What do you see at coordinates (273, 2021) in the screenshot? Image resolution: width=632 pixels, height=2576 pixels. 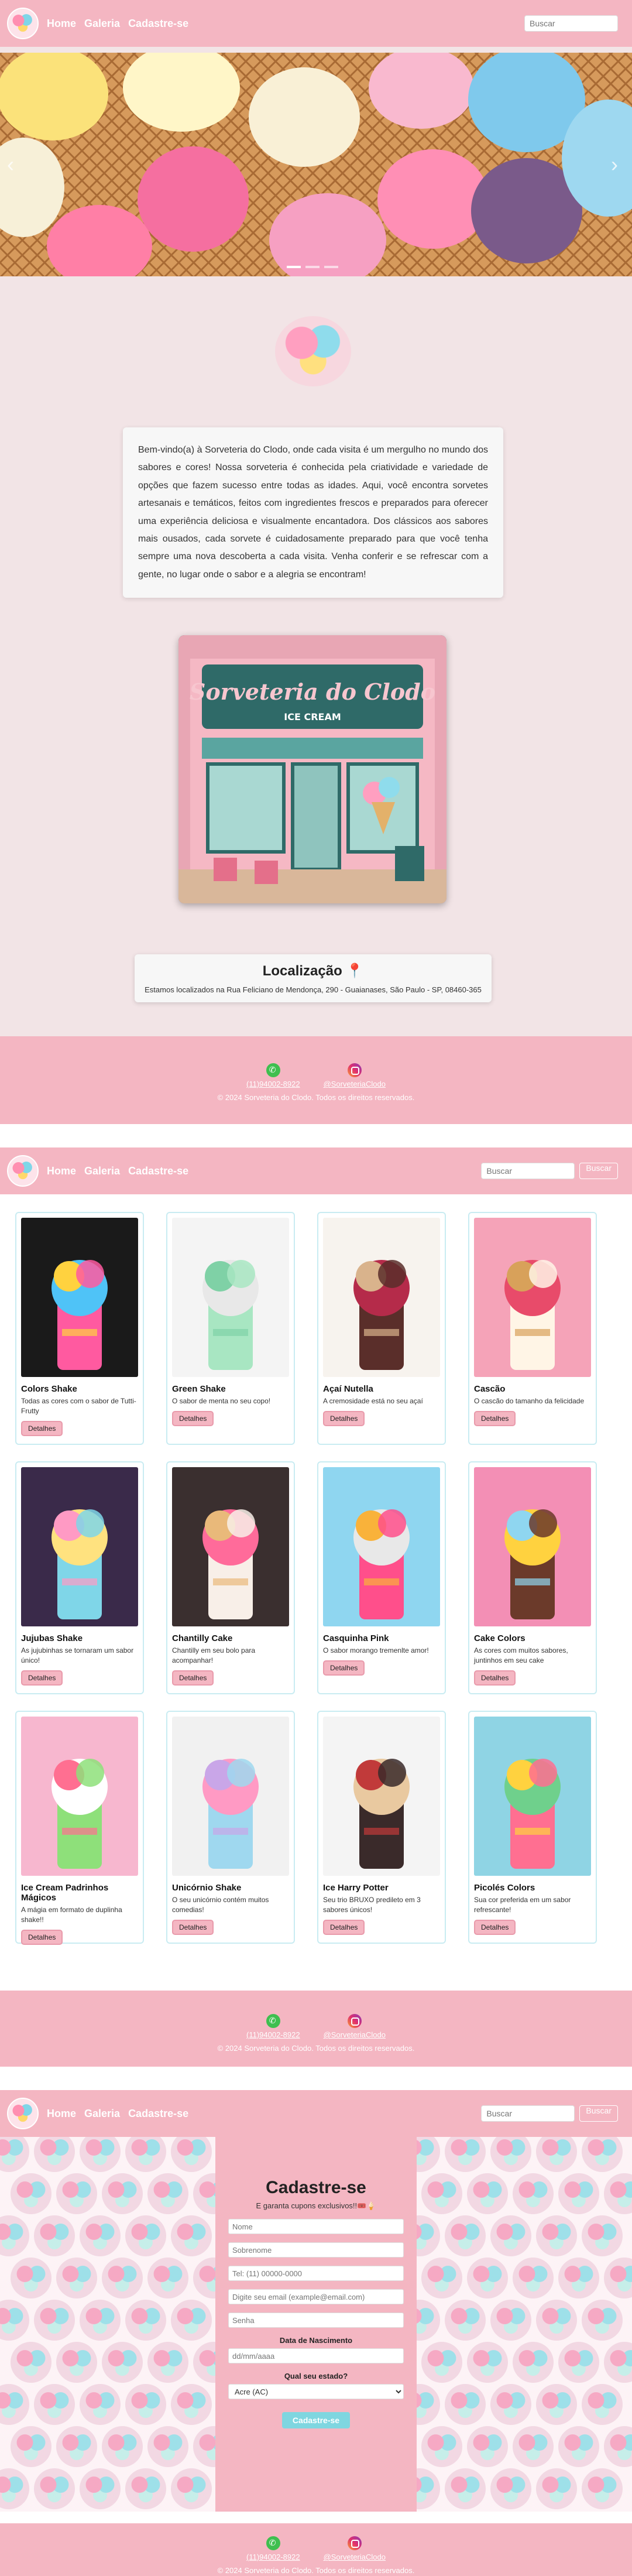 I see `whatsapp-icon` at bounding box center [273, 2021].